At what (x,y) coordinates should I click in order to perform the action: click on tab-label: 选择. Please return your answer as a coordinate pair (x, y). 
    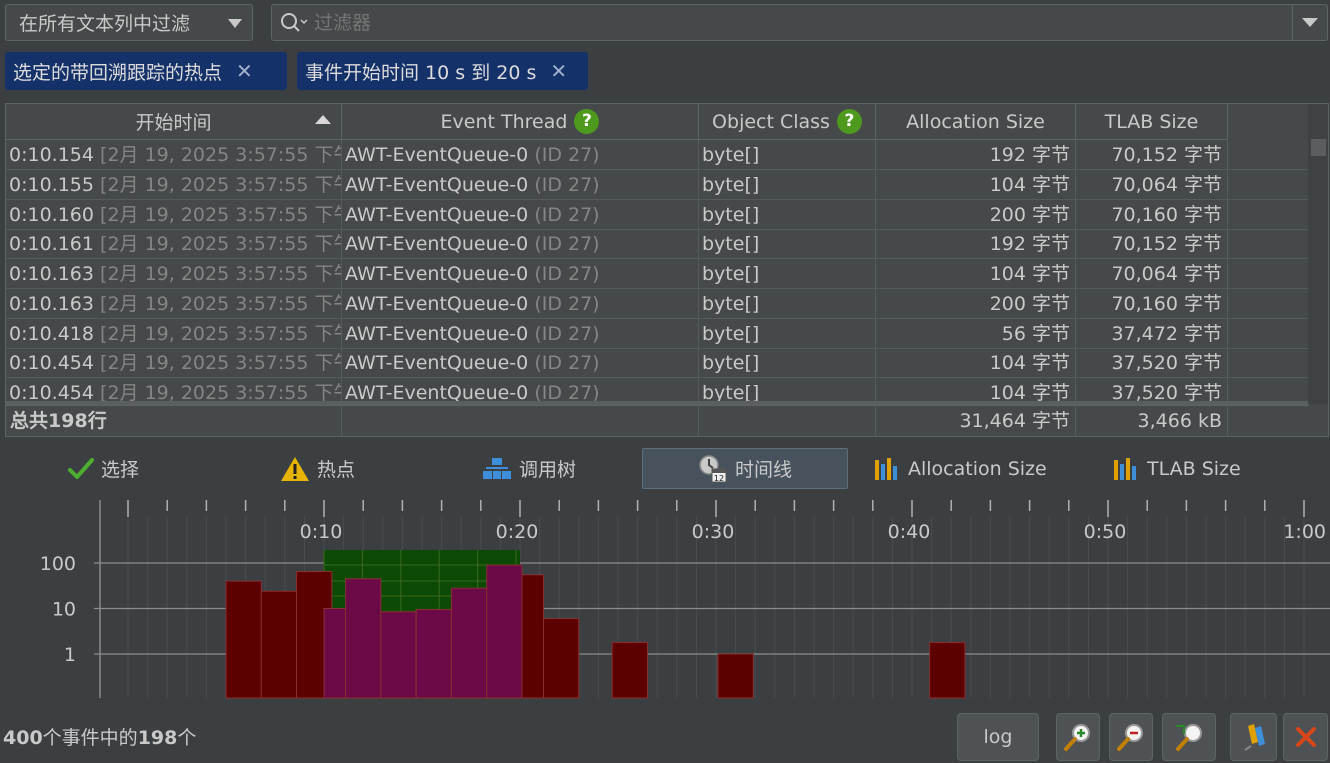
    Looking at the image, I should click on (120, 470).